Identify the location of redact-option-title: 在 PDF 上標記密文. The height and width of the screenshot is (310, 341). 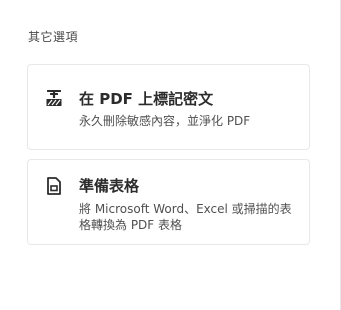
(146, 99).